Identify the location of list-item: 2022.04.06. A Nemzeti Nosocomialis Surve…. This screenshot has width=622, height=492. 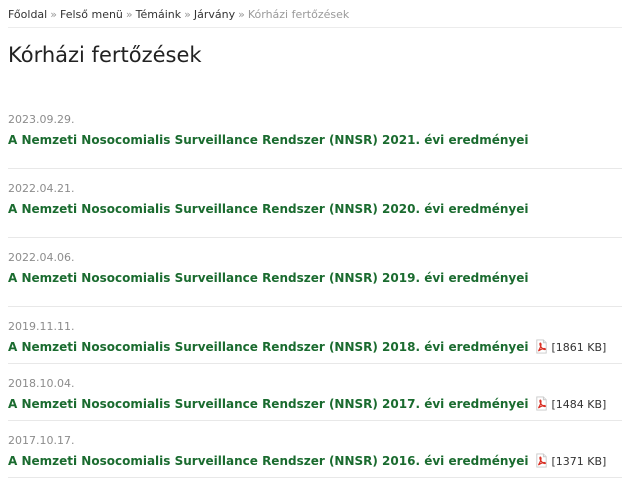
(315, 272).